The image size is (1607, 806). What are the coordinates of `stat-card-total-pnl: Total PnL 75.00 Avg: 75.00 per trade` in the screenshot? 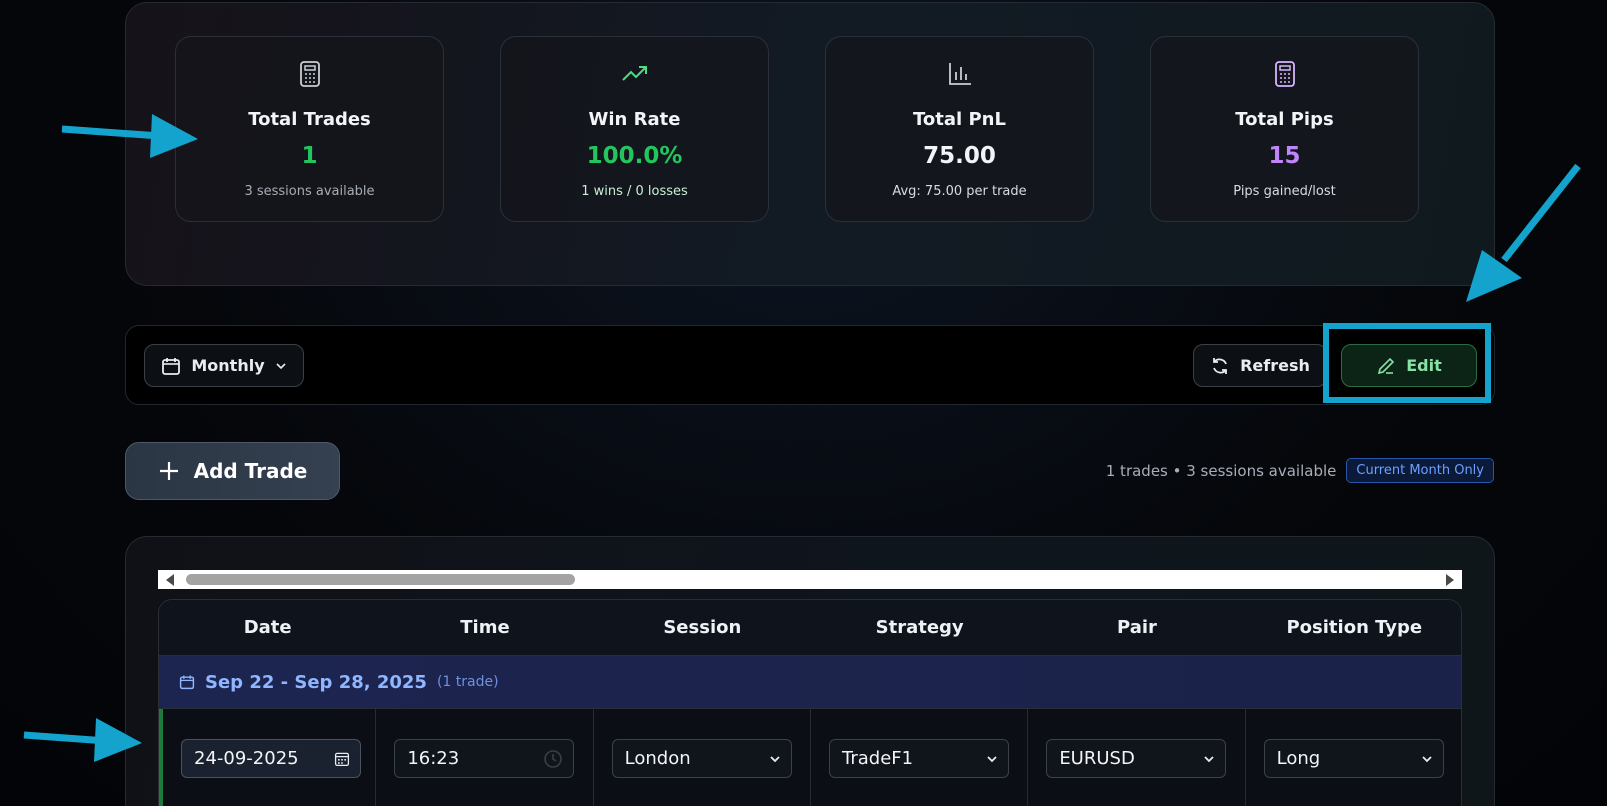 It's located at (959, 129).